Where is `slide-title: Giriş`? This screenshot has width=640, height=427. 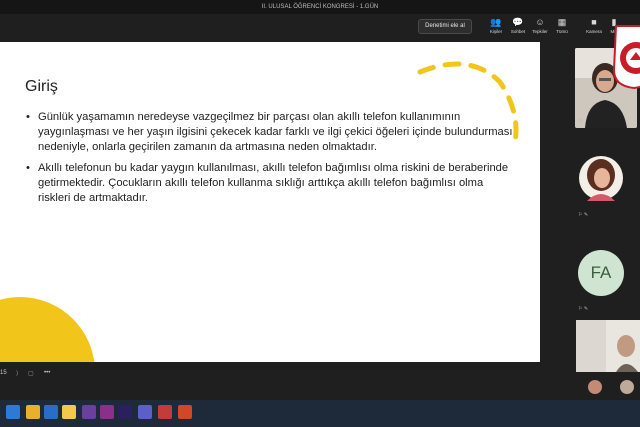
slide-title: Giriş is located at coordinates (41, 86).